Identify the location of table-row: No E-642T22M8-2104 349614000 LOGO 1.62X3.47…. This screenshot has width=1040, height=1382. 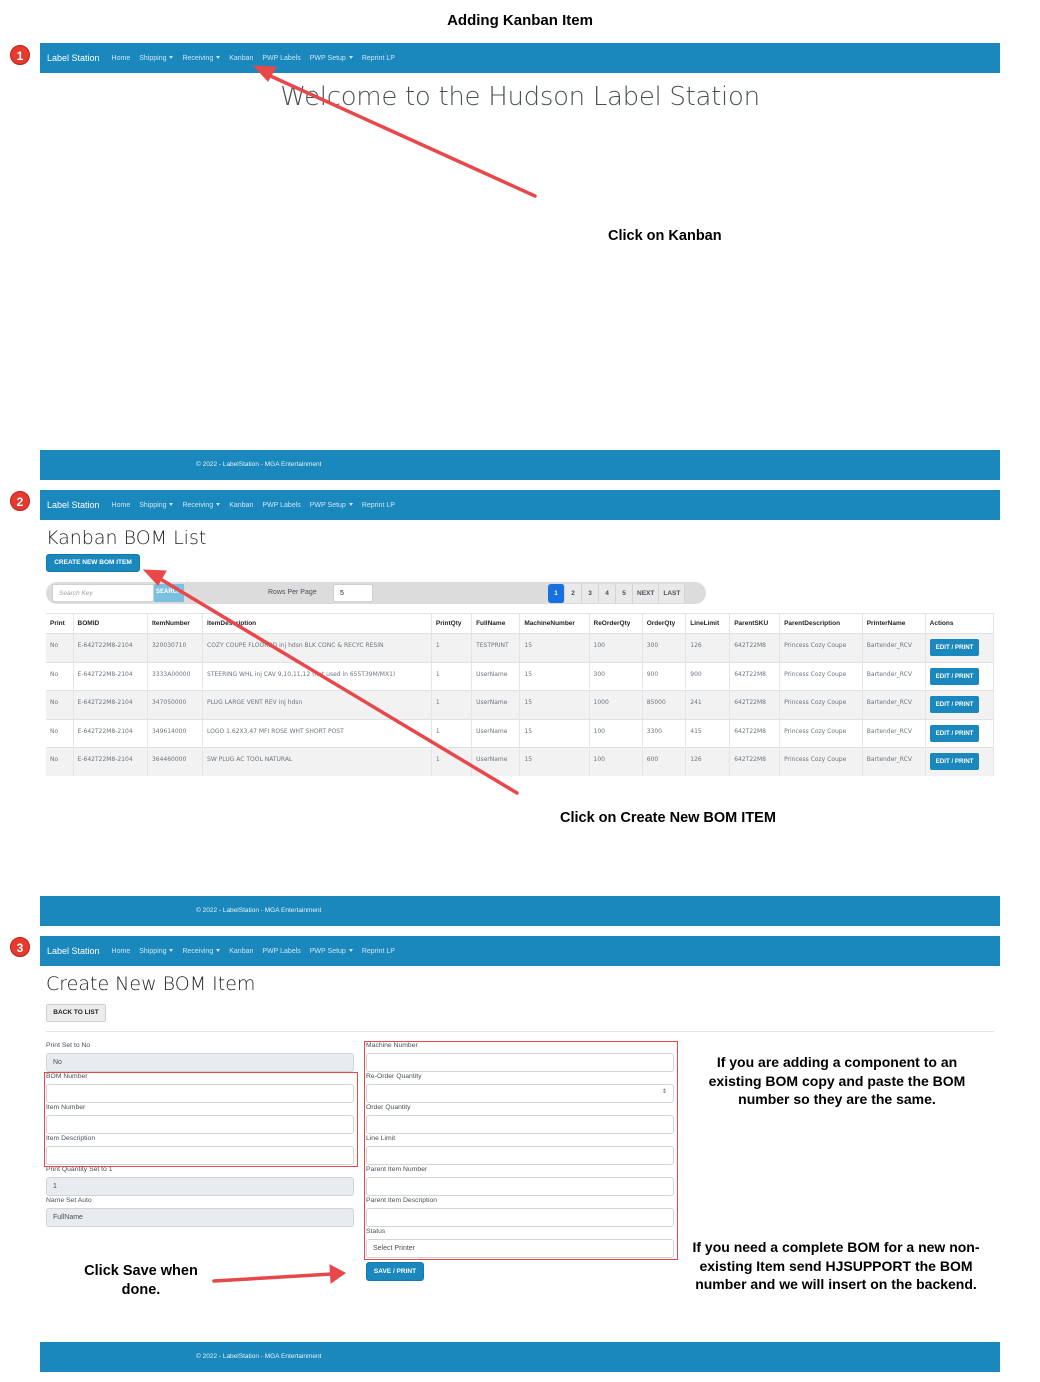
(520, 733).